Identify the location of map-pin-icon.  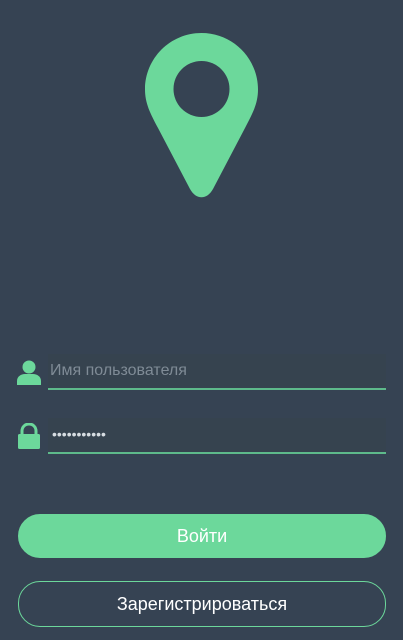
(201, 115).